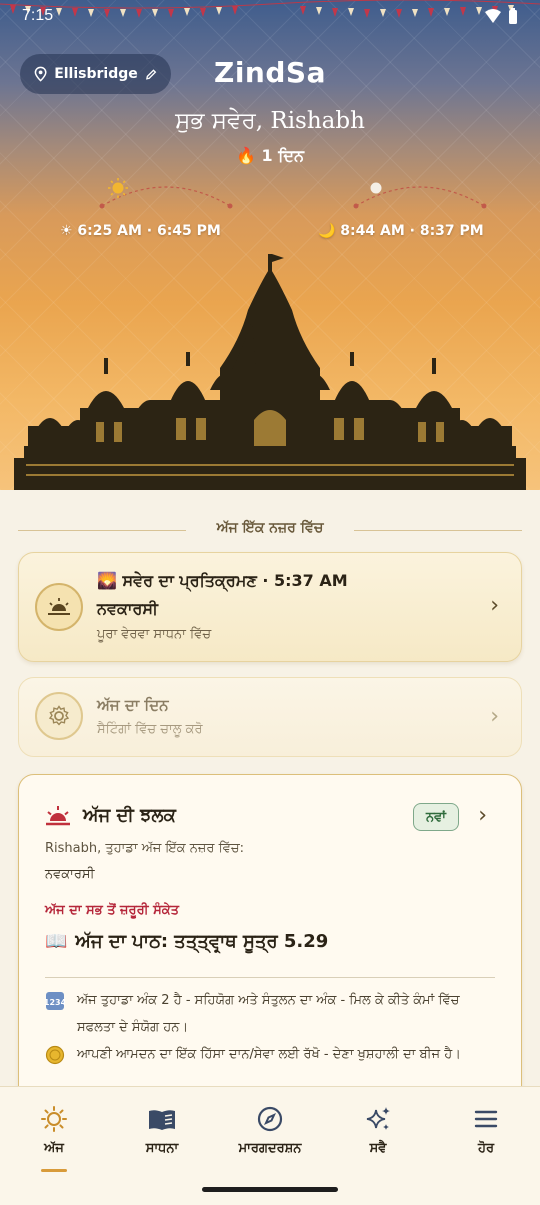 Image resolution: width=540 pixels, height=1205 pixels. Describe the element at coordinates (38, 15) in the screenshot. I see `status-time: 7:15` at that location.